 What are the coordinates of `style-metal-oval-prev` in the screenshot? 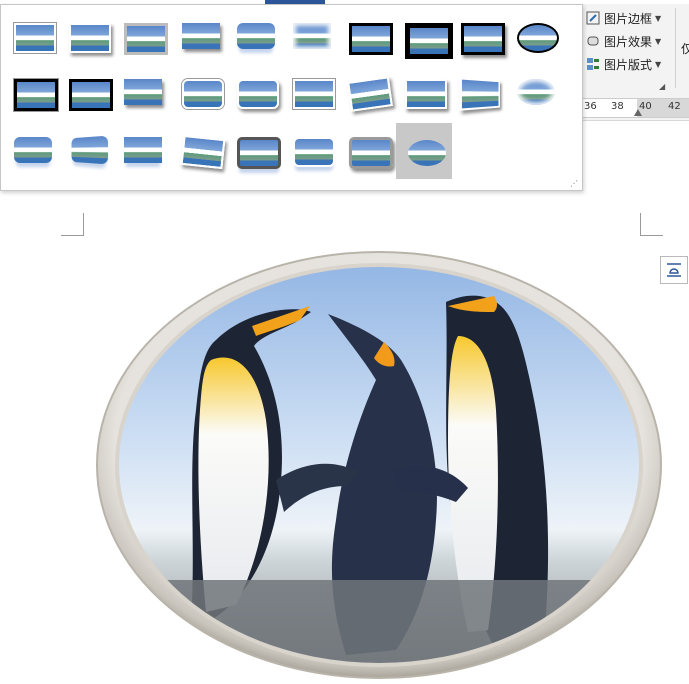 It's located at (368, 151).